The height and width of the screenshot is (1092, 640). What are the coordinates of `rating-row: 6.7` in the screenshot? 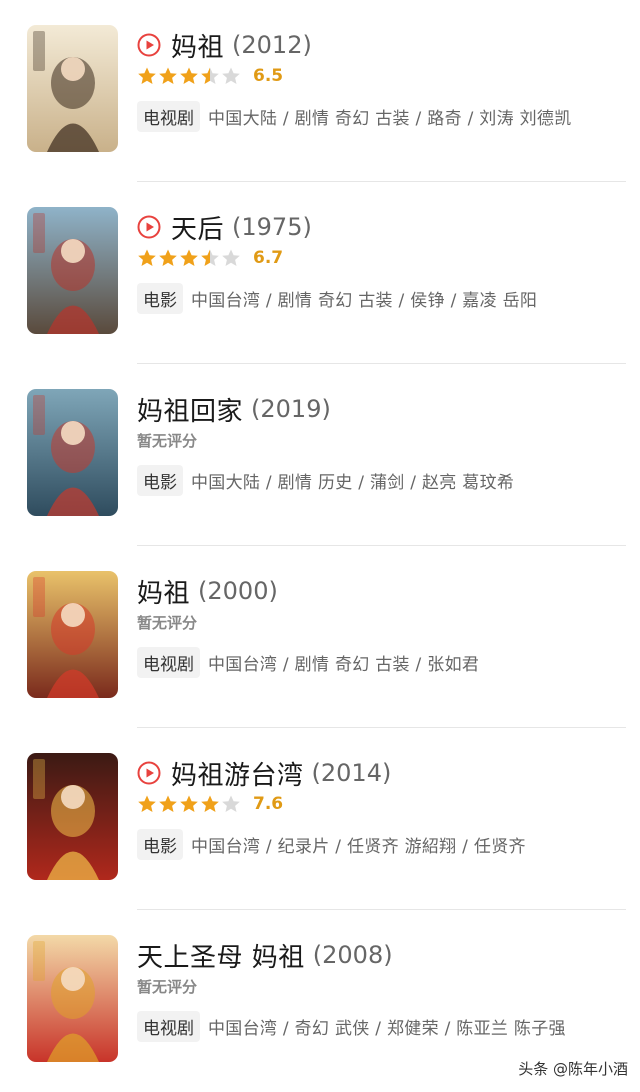 It's located at (383, 258).